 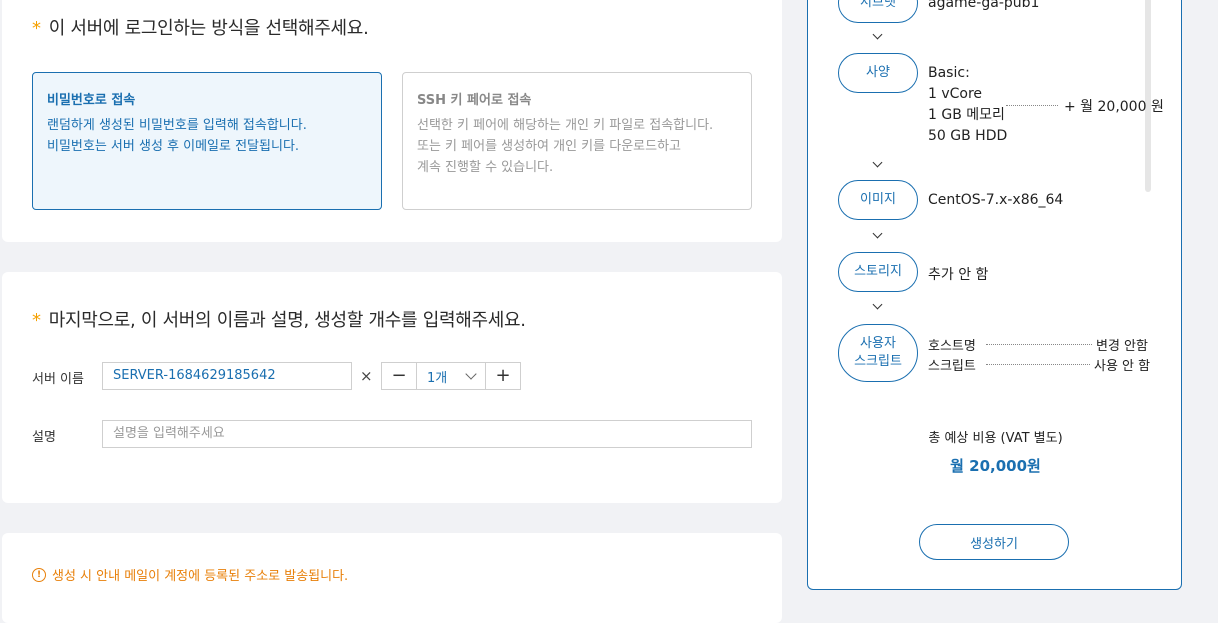 What do you see at coordinates (173, 146) in the screenshot?
I see `option-desc-line: 비밀번호는 서버 생성 후 이메일로 전달됩니다.` at bounding box center [173, 146].